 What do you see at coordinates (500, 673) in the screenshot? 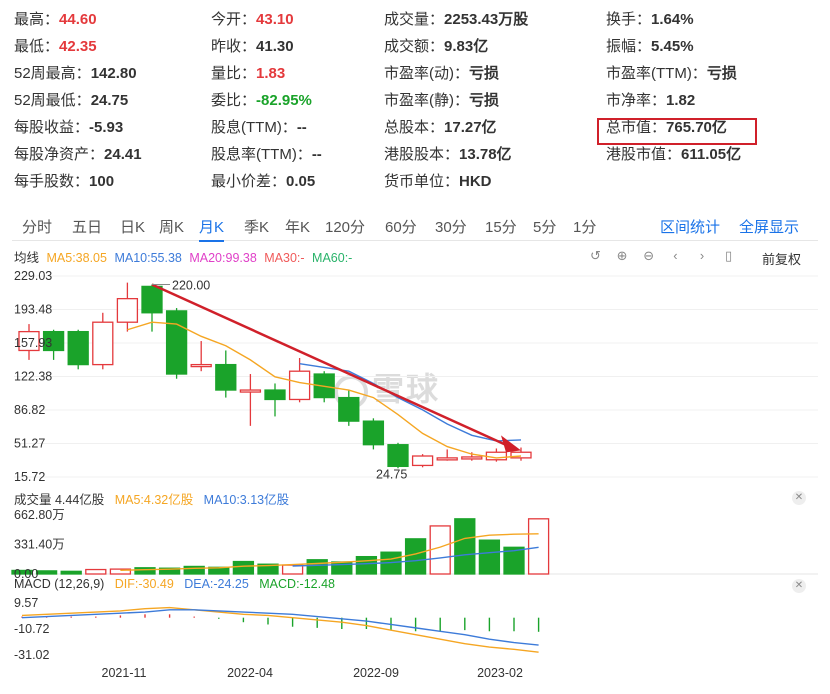
I see `date-axis-label: 2023-02` at bounding box center [500, 673].